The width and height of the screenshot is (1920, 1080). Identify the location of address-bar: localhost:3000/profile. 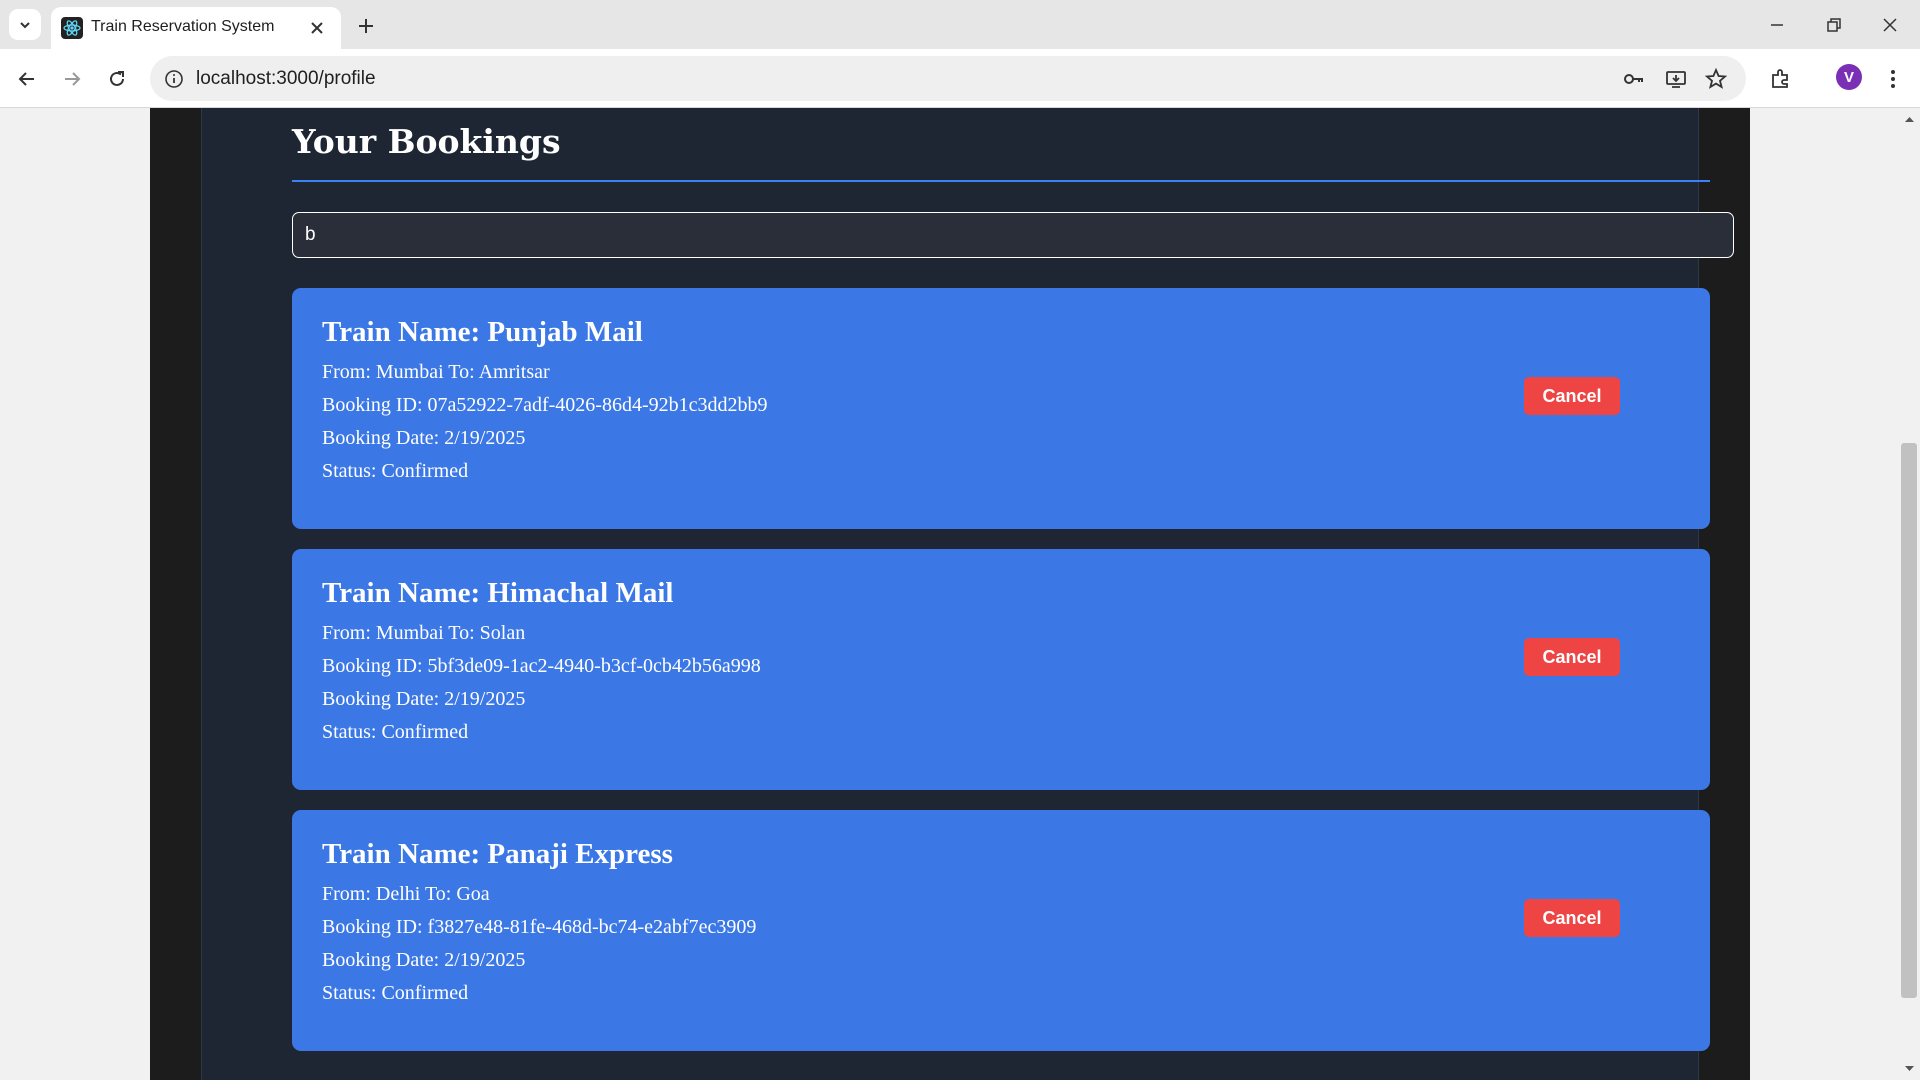
(948, 78).